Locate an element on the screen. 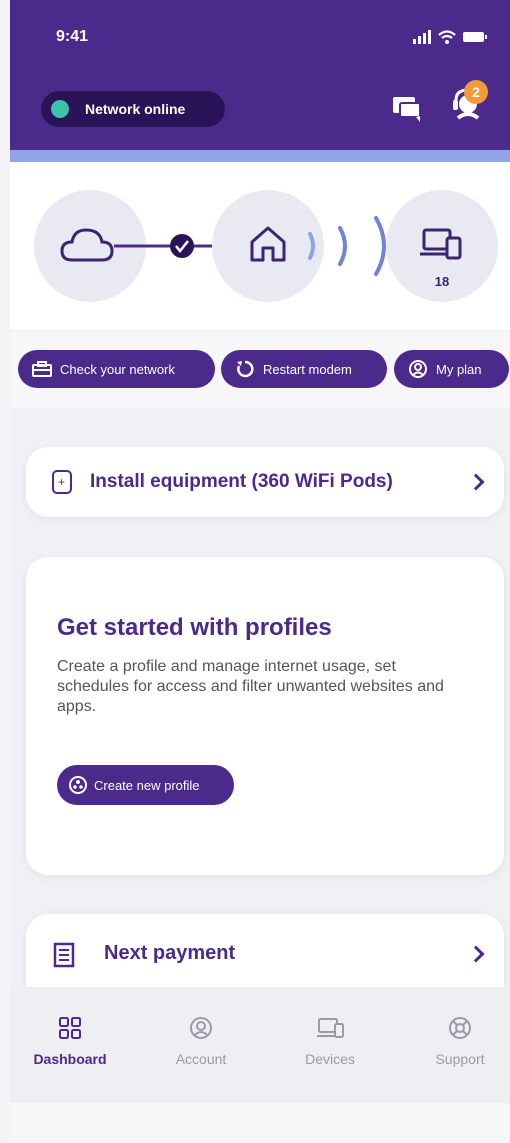  add-profile-icon is located at coordinates (78, 785).